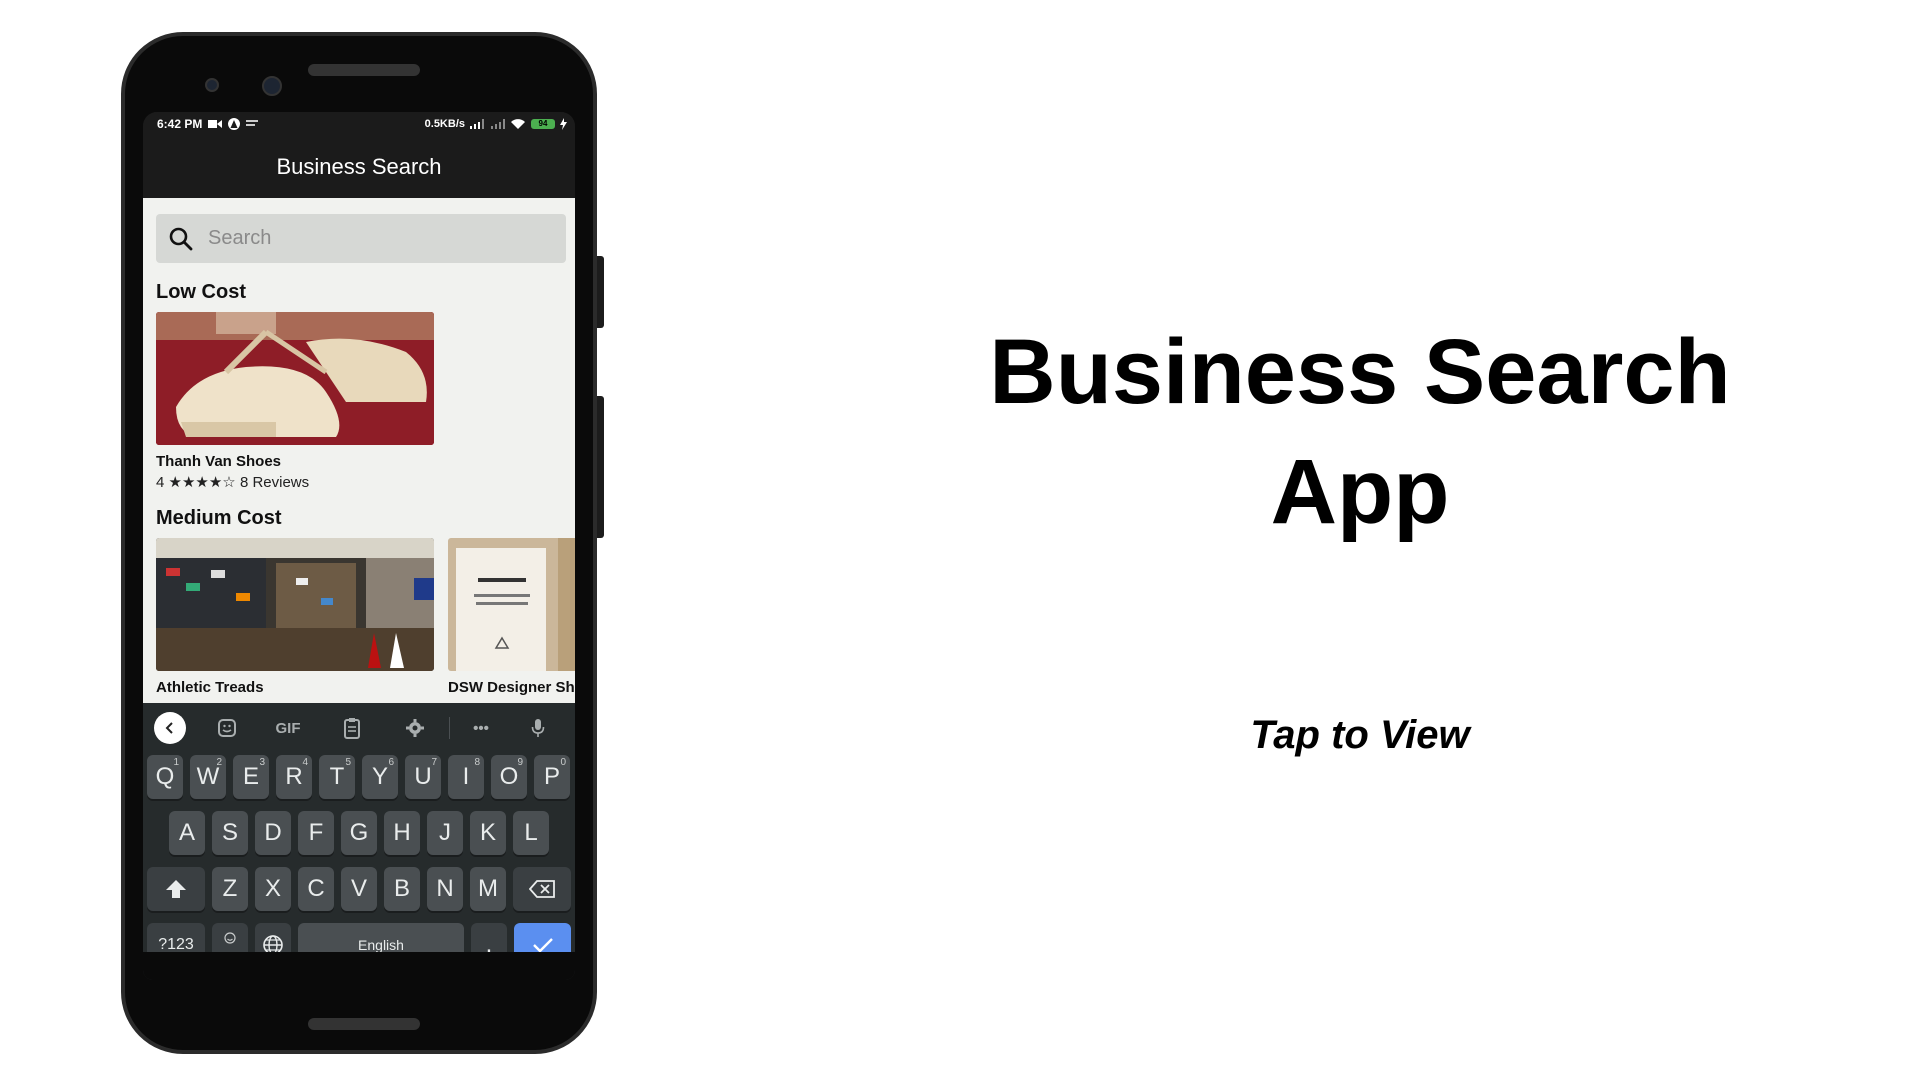  I want to click on key-v: V, so click(359, 889).